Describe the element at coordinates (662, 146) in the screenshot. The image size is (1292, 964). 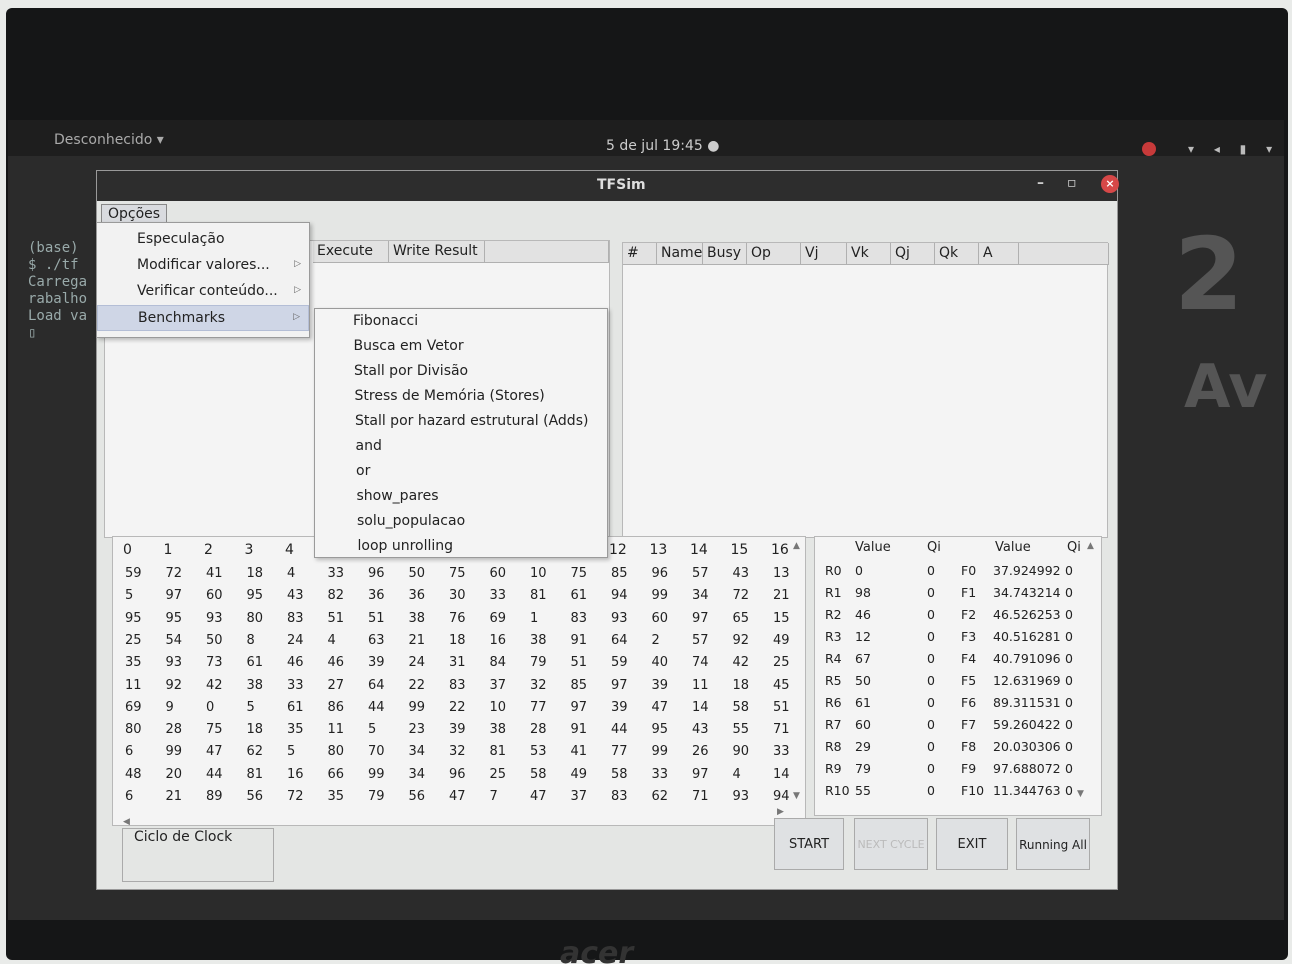
I see `clock-readout: 5 de jul 19:45 ●` at that location.